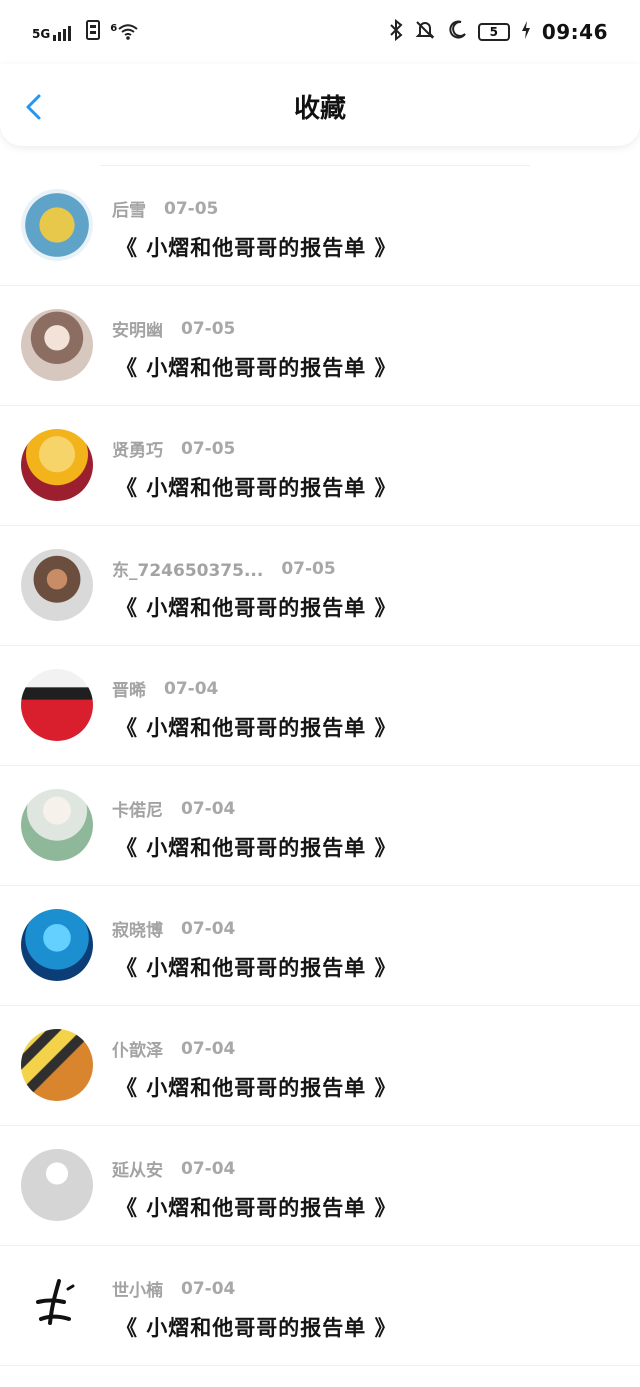 The height and width of the screenshot is (1387, 640). What do you see at coordinates (425, 32) in the screenshot?
I see `mute-icon` at bounding box center [425, 32].